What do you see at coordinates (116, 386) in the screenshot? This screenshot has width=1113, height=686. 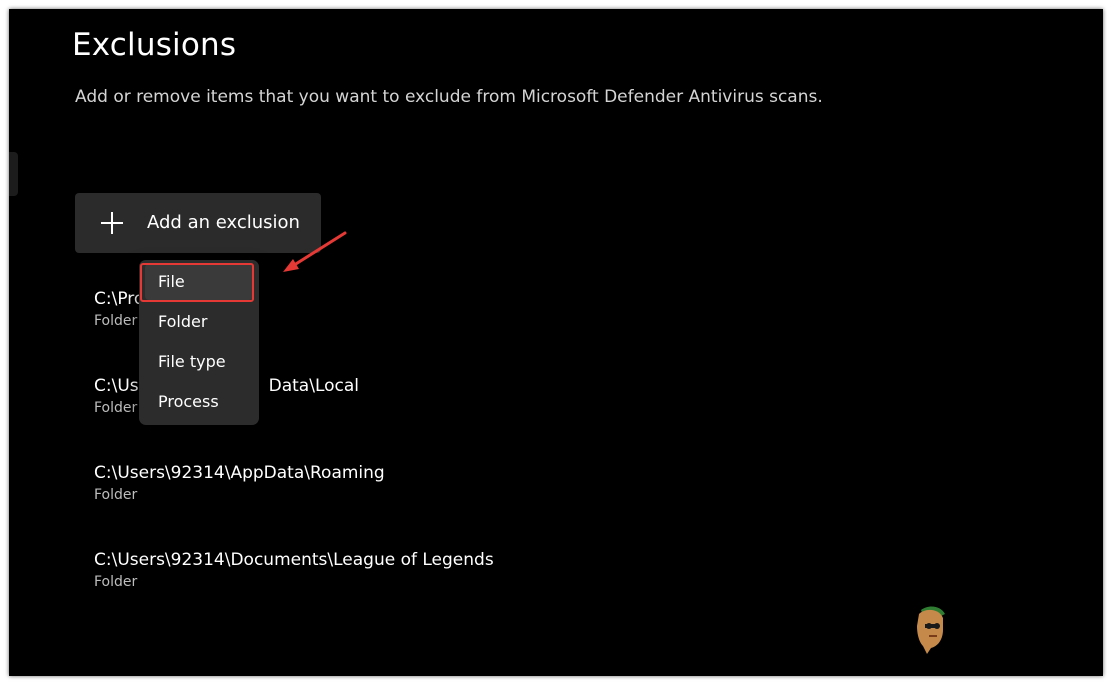 I see `exclusion-path-head: C:\Us` at bounding box center [116, 386].